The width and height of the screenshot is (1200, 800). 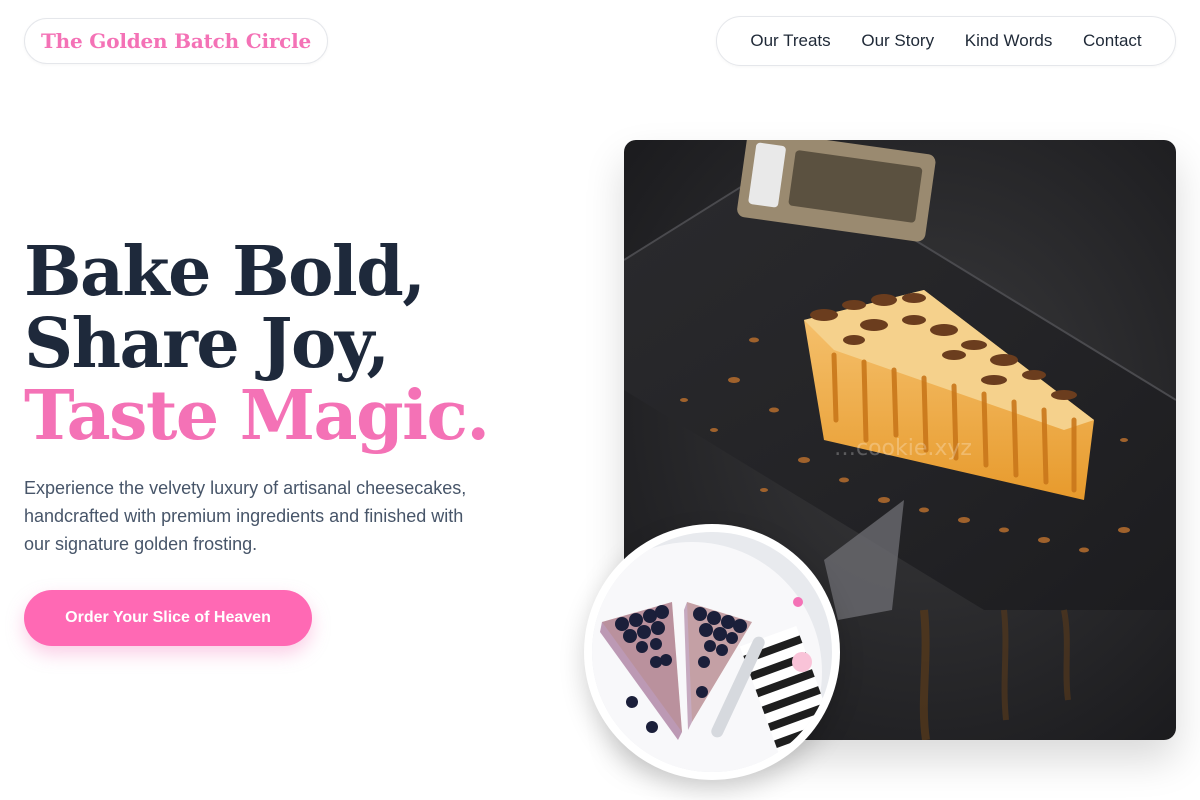 What do you see at coordinates (207, 344) in the screenshot?
I see `hero-title-line-2: Share Joy,` at bounding box center [207, 344].